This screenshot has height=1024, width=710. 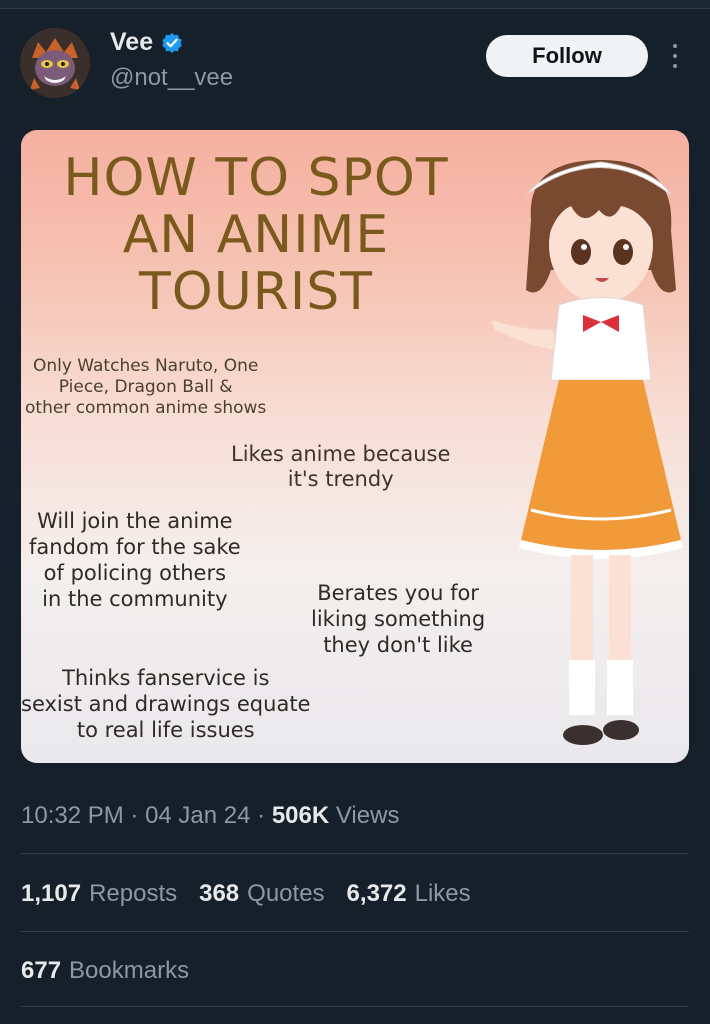 I want to click on author-name-row: Vee, so click(x=146, y=42).